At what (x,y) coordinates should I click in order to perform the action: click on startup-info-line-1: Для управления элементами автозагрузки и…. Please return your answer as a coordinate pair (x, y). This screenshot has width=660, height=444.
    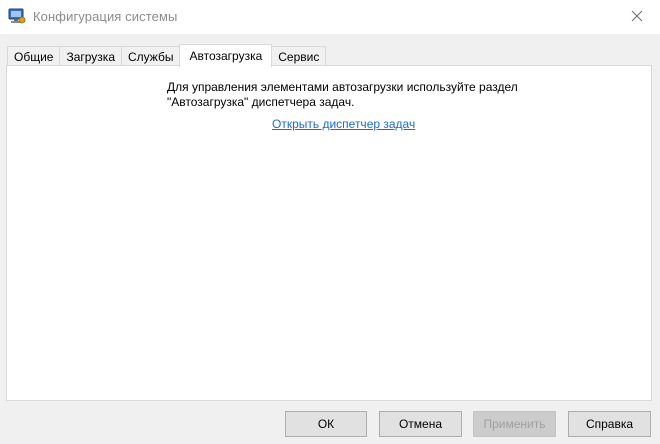
    Looking at the image, I should click on (342, 87).